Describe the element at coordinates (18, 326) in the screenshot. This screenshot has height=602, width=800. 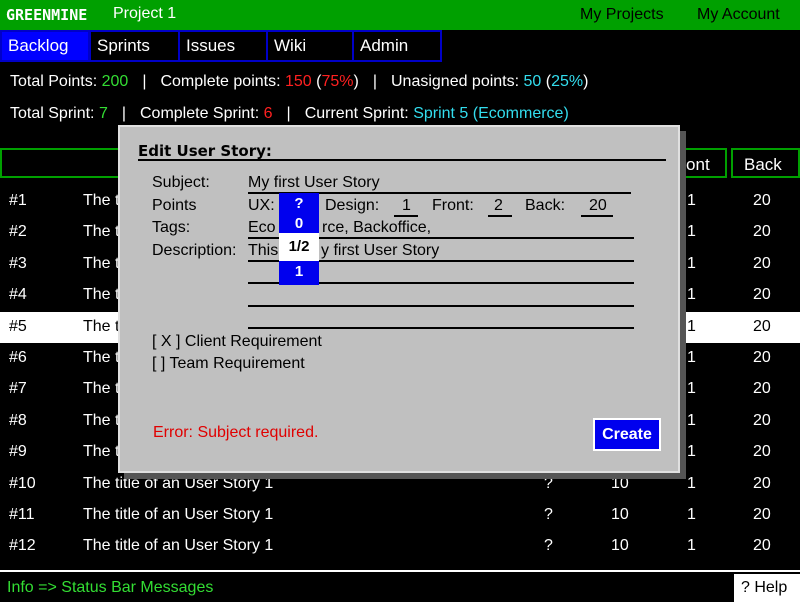
I see `story-id: #5` at that location.